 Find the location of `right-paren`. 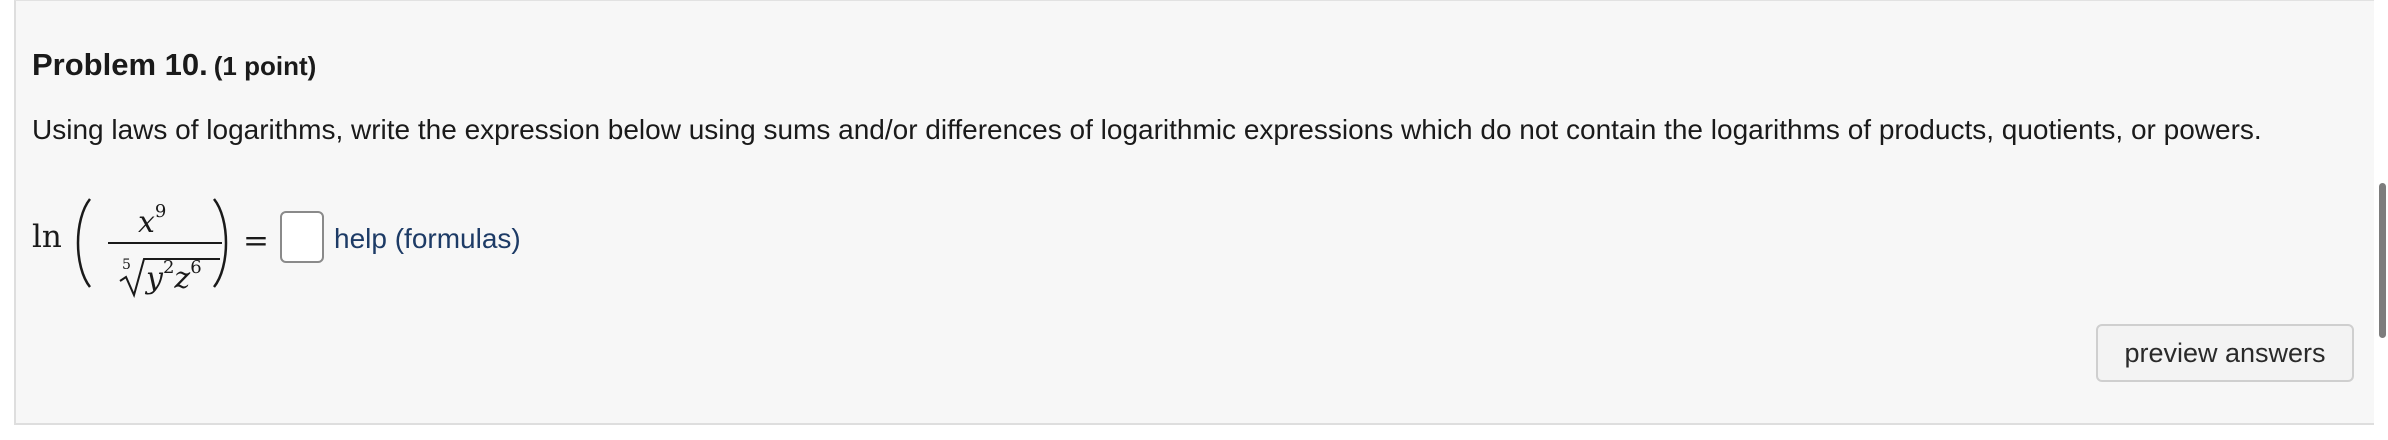

right-paren is located at coordinates (220, 243).